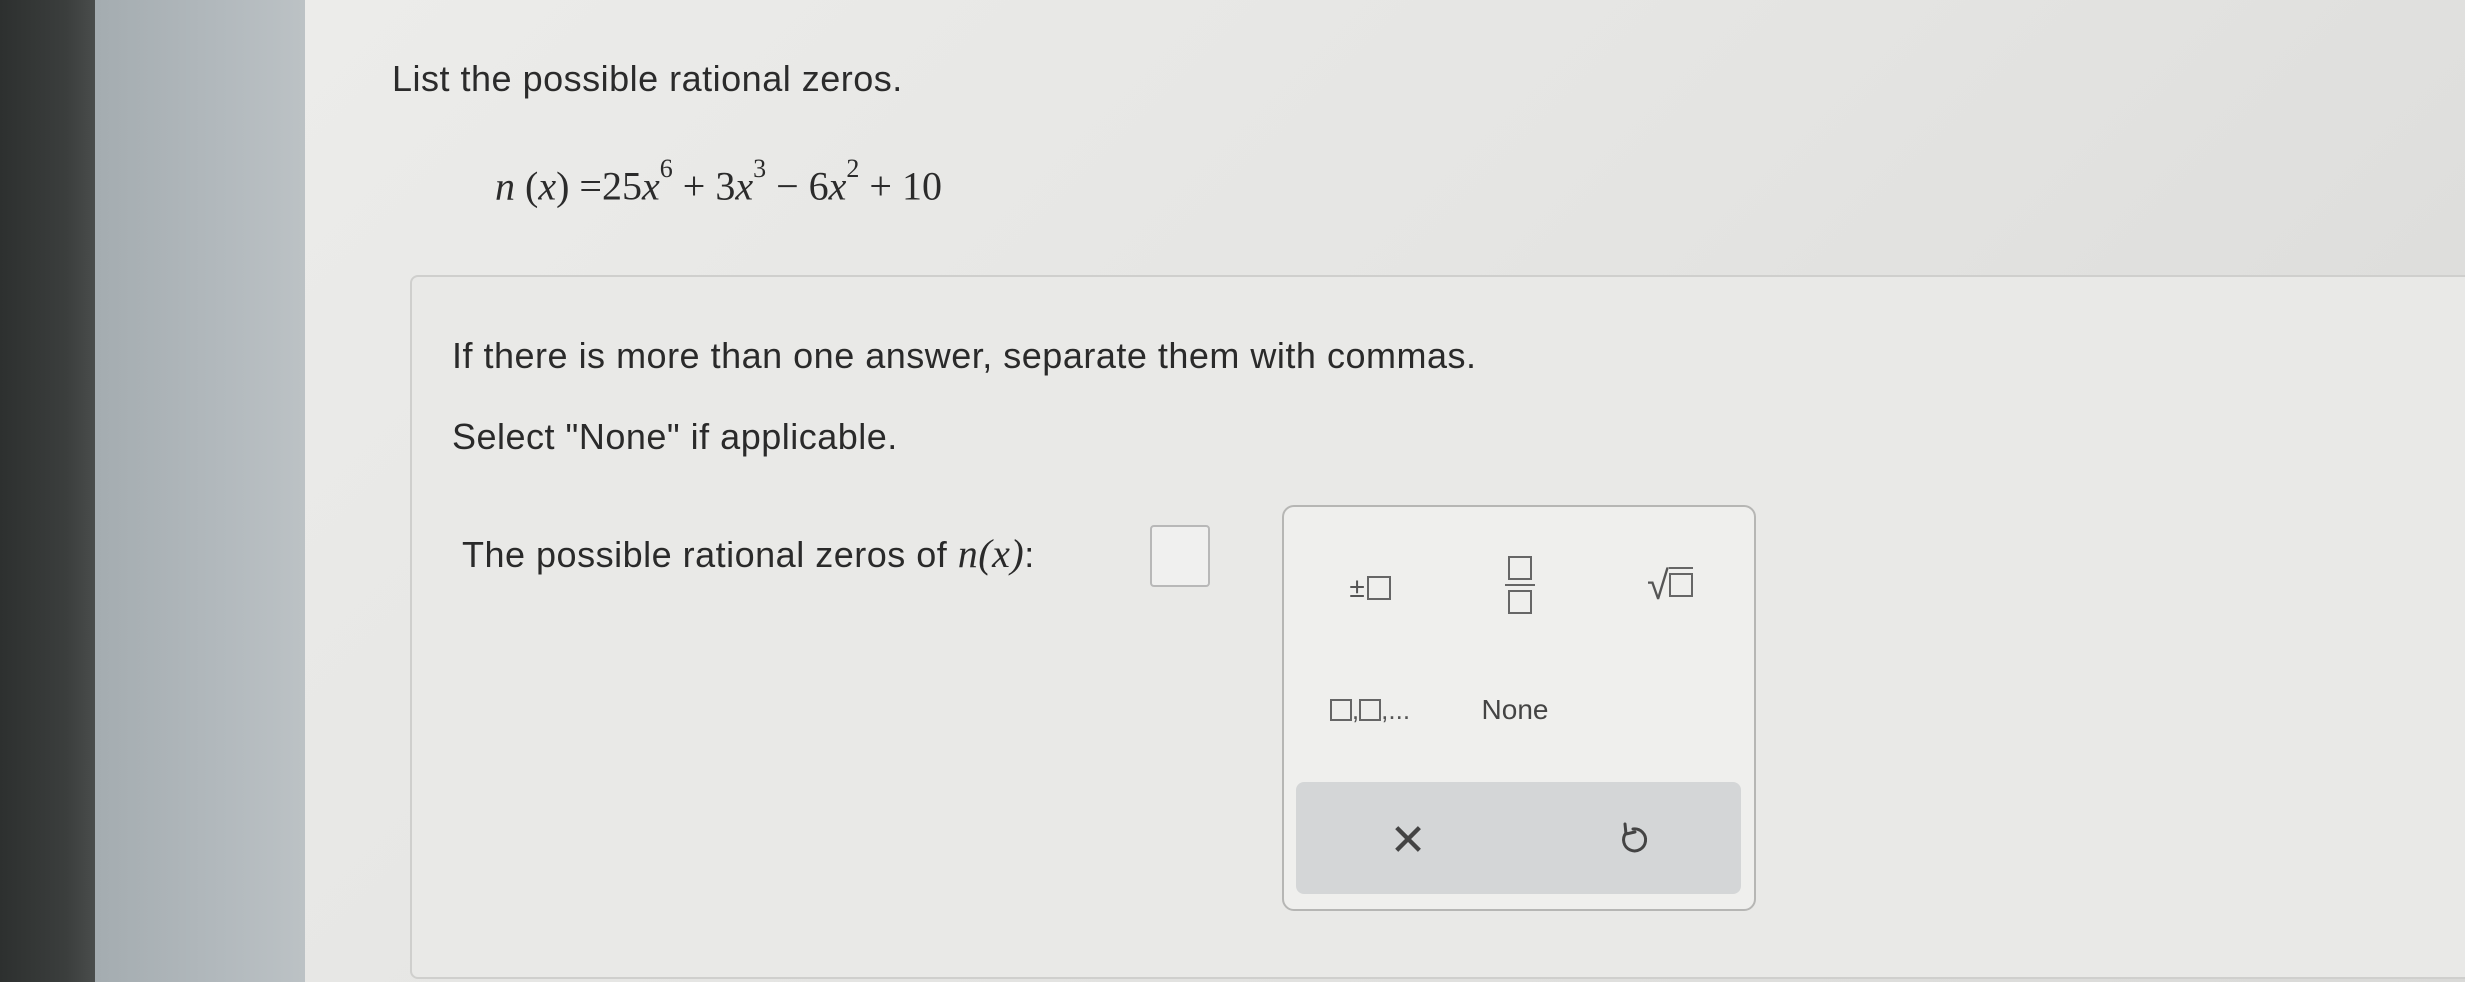 The height and width of the screenshot is (982, 2465). I want to click on term-1-coef: 25, so click(621, 186).